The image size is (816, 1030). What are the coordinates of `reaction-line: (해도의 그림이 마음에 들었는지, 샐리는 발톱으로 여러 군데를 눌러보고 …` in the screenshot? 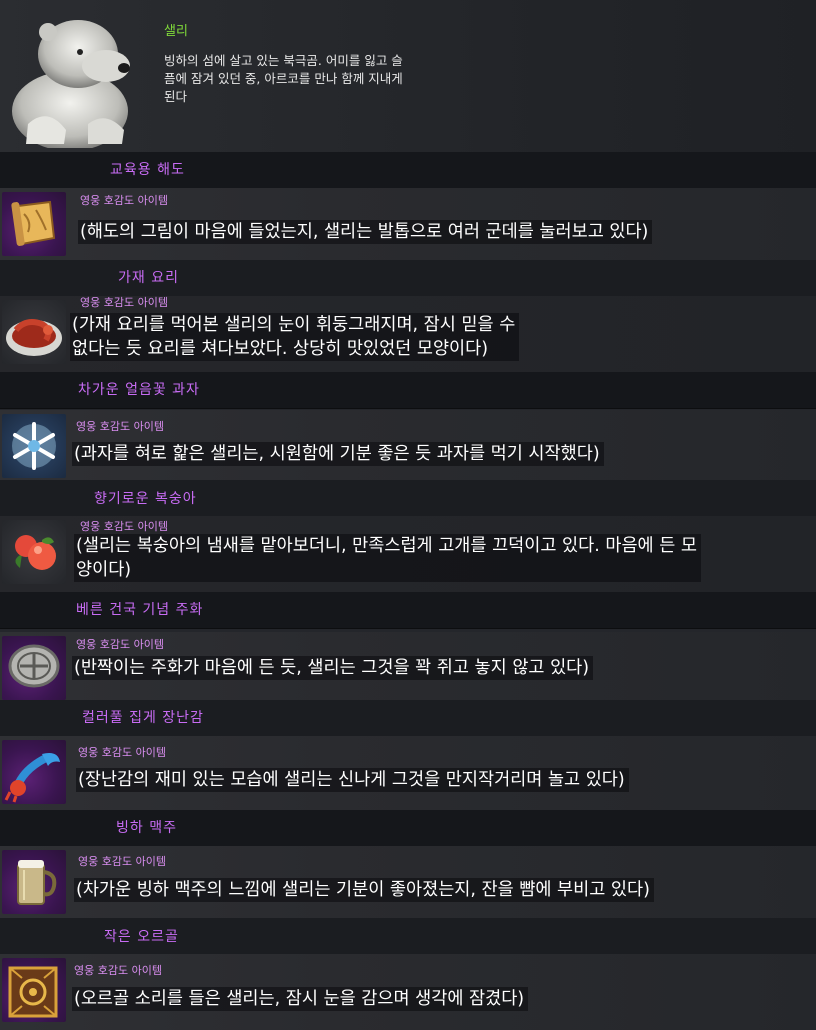 It's located at (364, 232).